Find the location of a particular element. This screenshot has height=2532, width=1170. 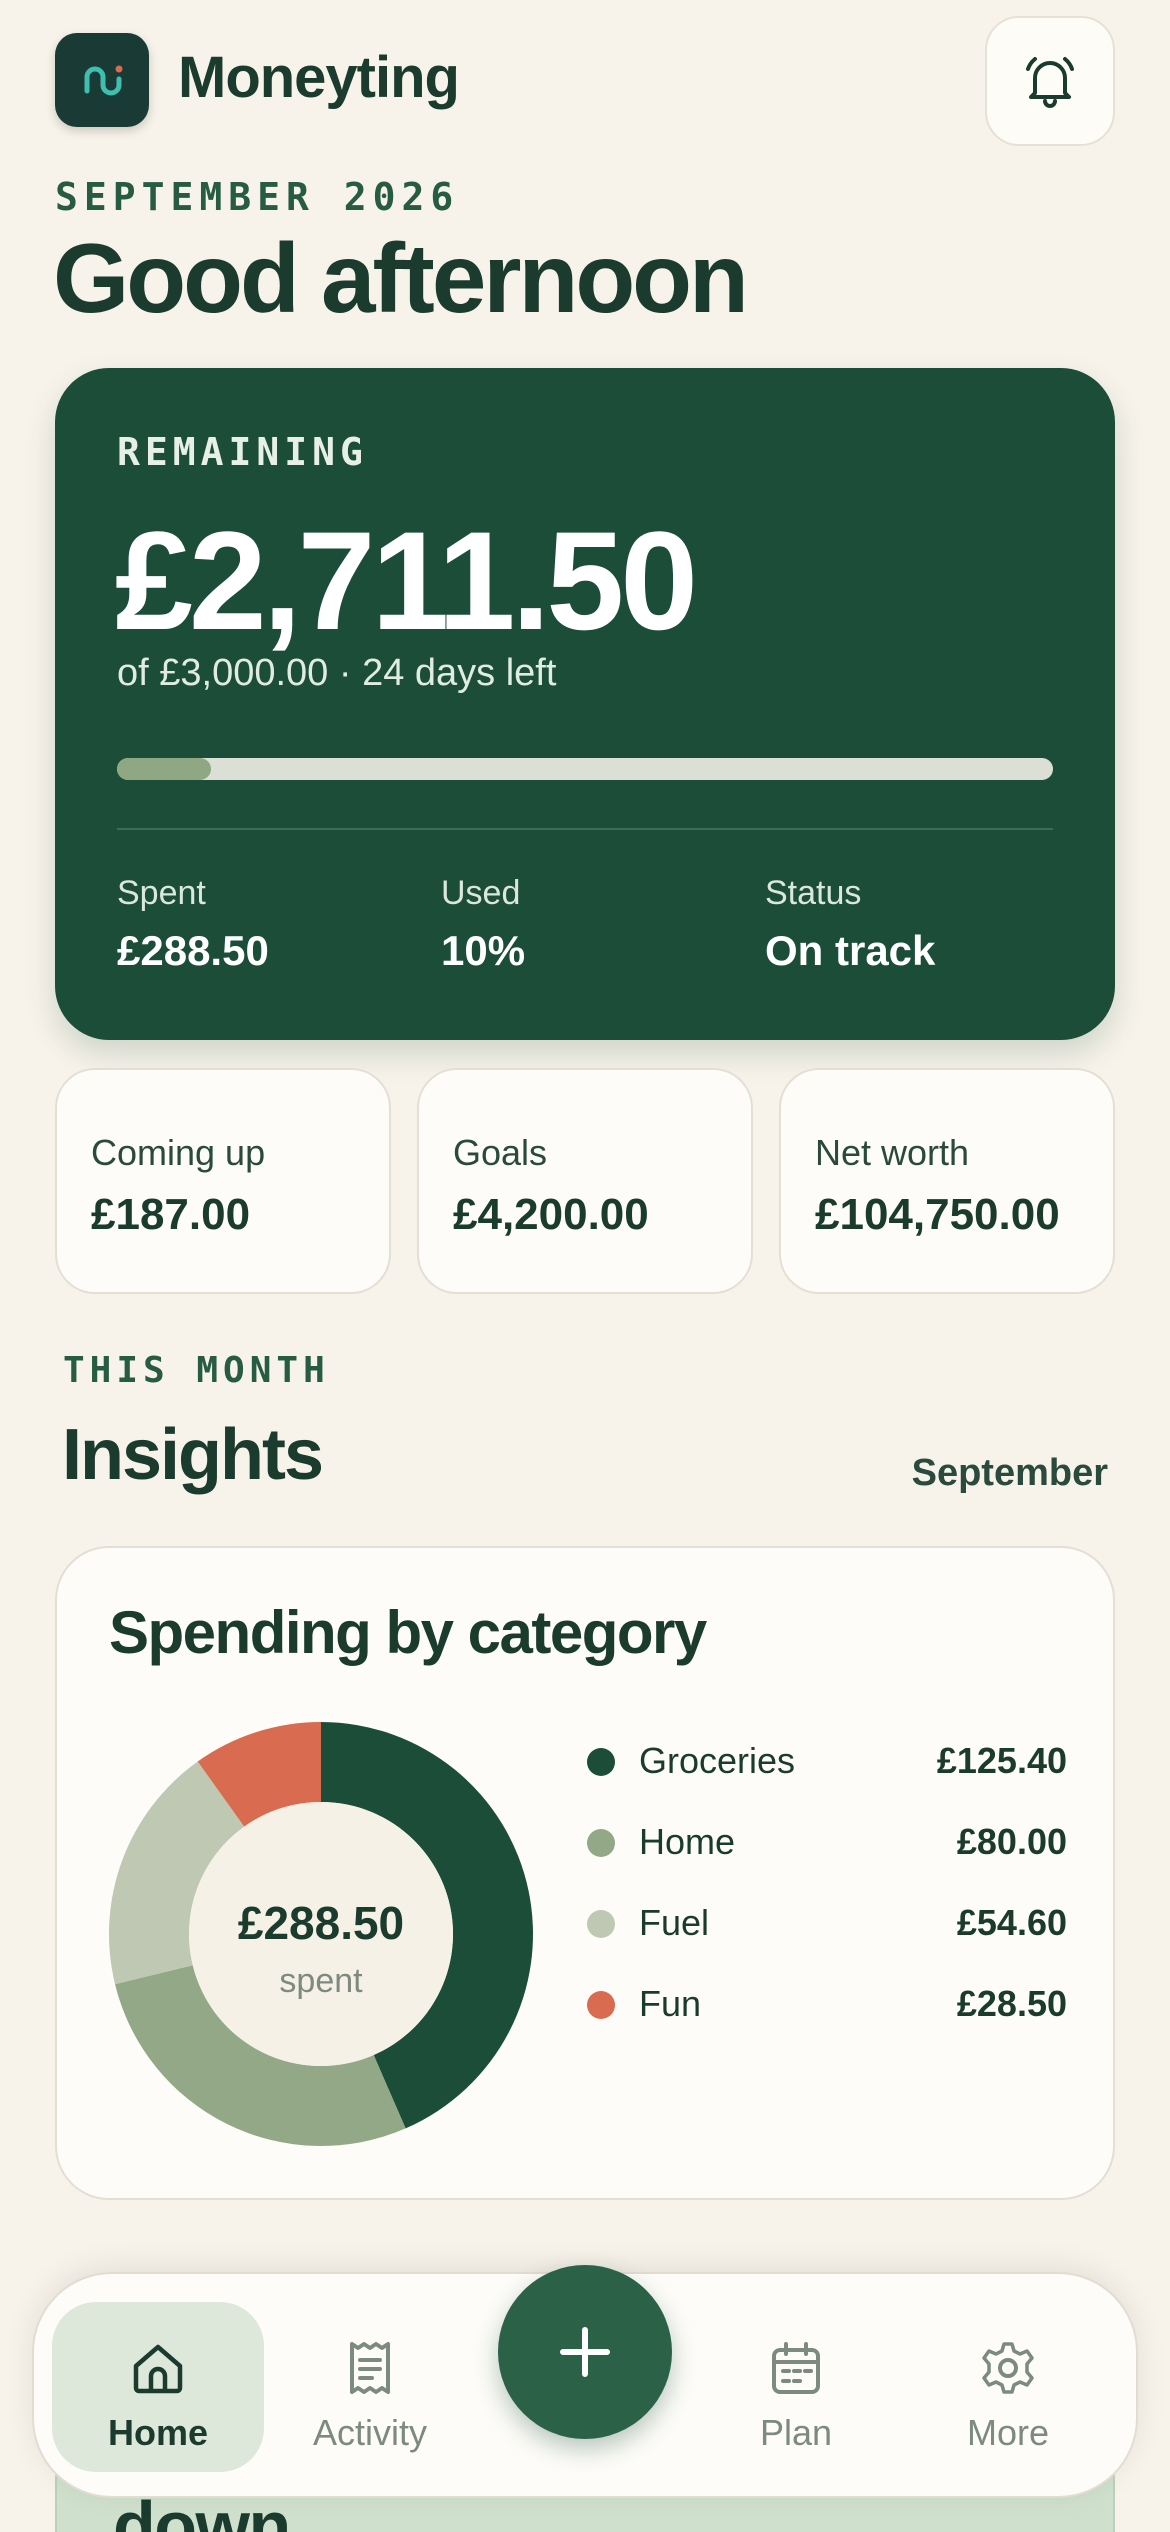

tab-plan: Plan is located at coordinates (796, 2387).